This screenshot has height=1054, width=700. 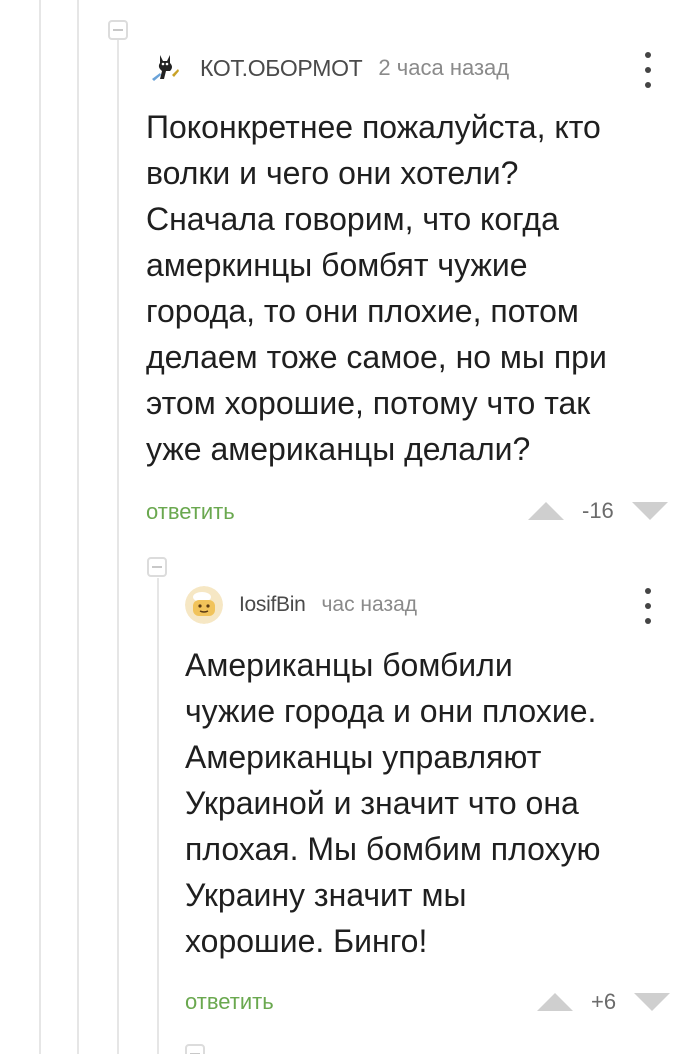 I want to click on comment-time: час назад, so click(x=369, y=604).